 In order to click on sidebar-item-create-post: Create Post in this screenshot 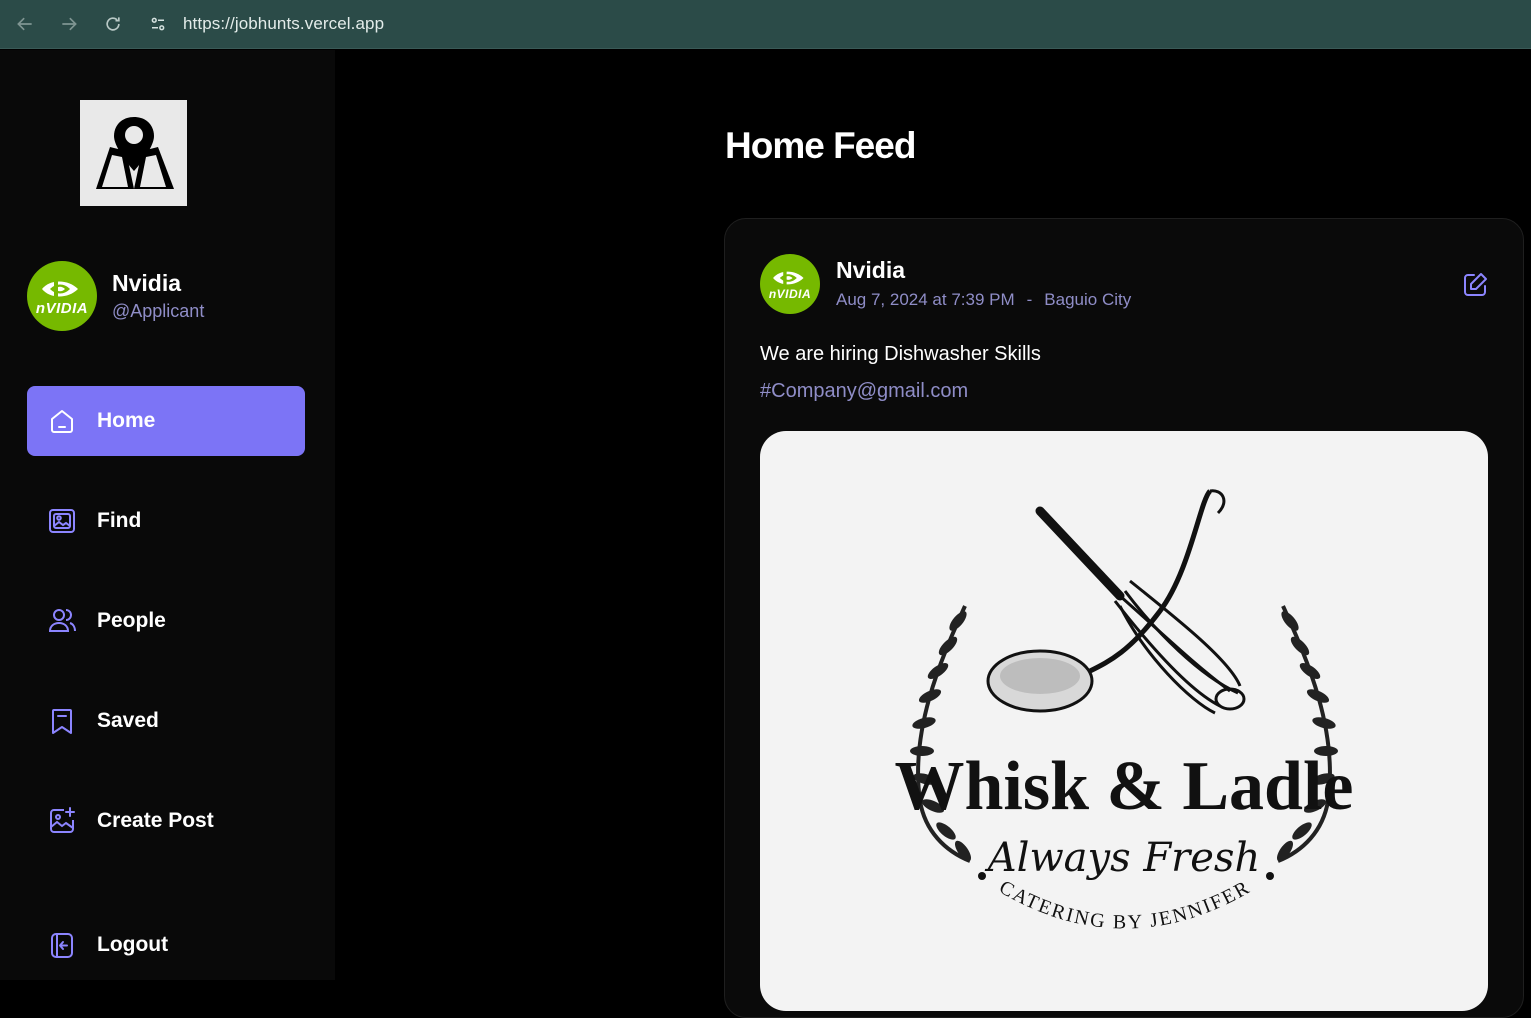, I will do `click(166, 821)`.